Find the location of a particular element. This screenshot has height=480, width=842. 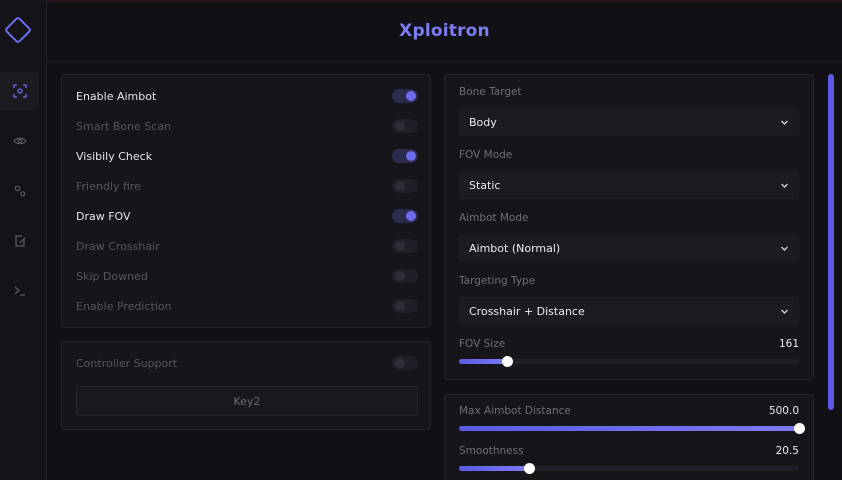

max-distance-slider is located at coordinates (632, 428).